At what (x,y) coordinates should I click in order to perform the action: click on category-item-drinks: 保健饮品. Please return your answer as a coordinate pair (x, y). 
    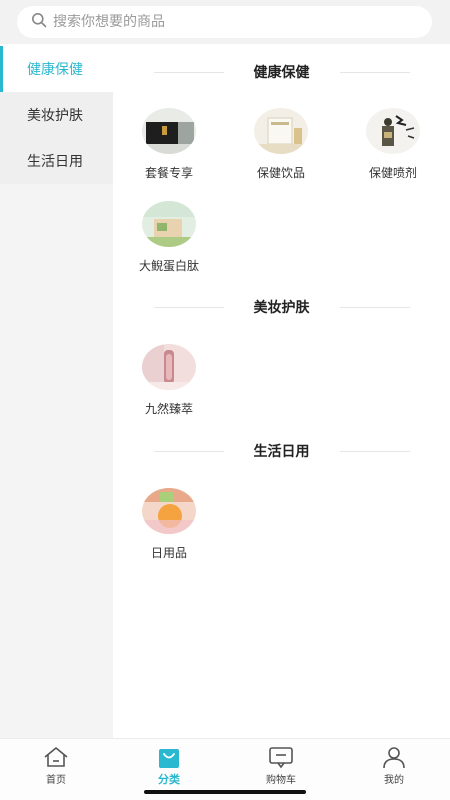
    Looking at the image, I should click on (281, 144).